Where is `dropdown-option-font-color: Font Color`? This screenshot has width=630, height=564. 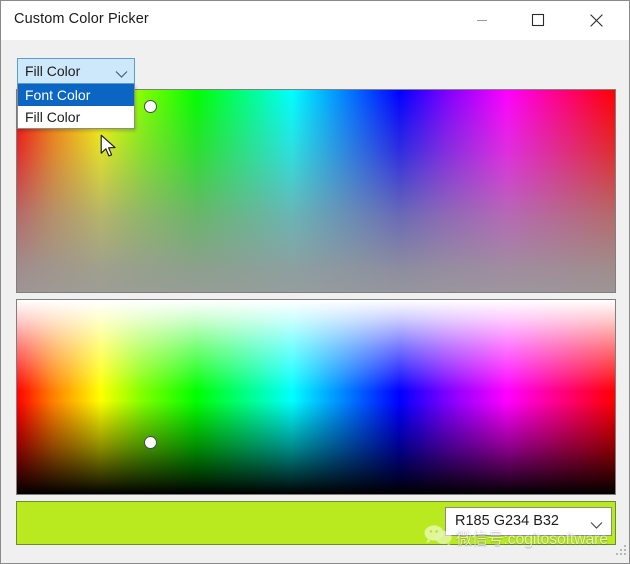 dropdown-option-font-color: Font Color is located at coordinates (76, 95).